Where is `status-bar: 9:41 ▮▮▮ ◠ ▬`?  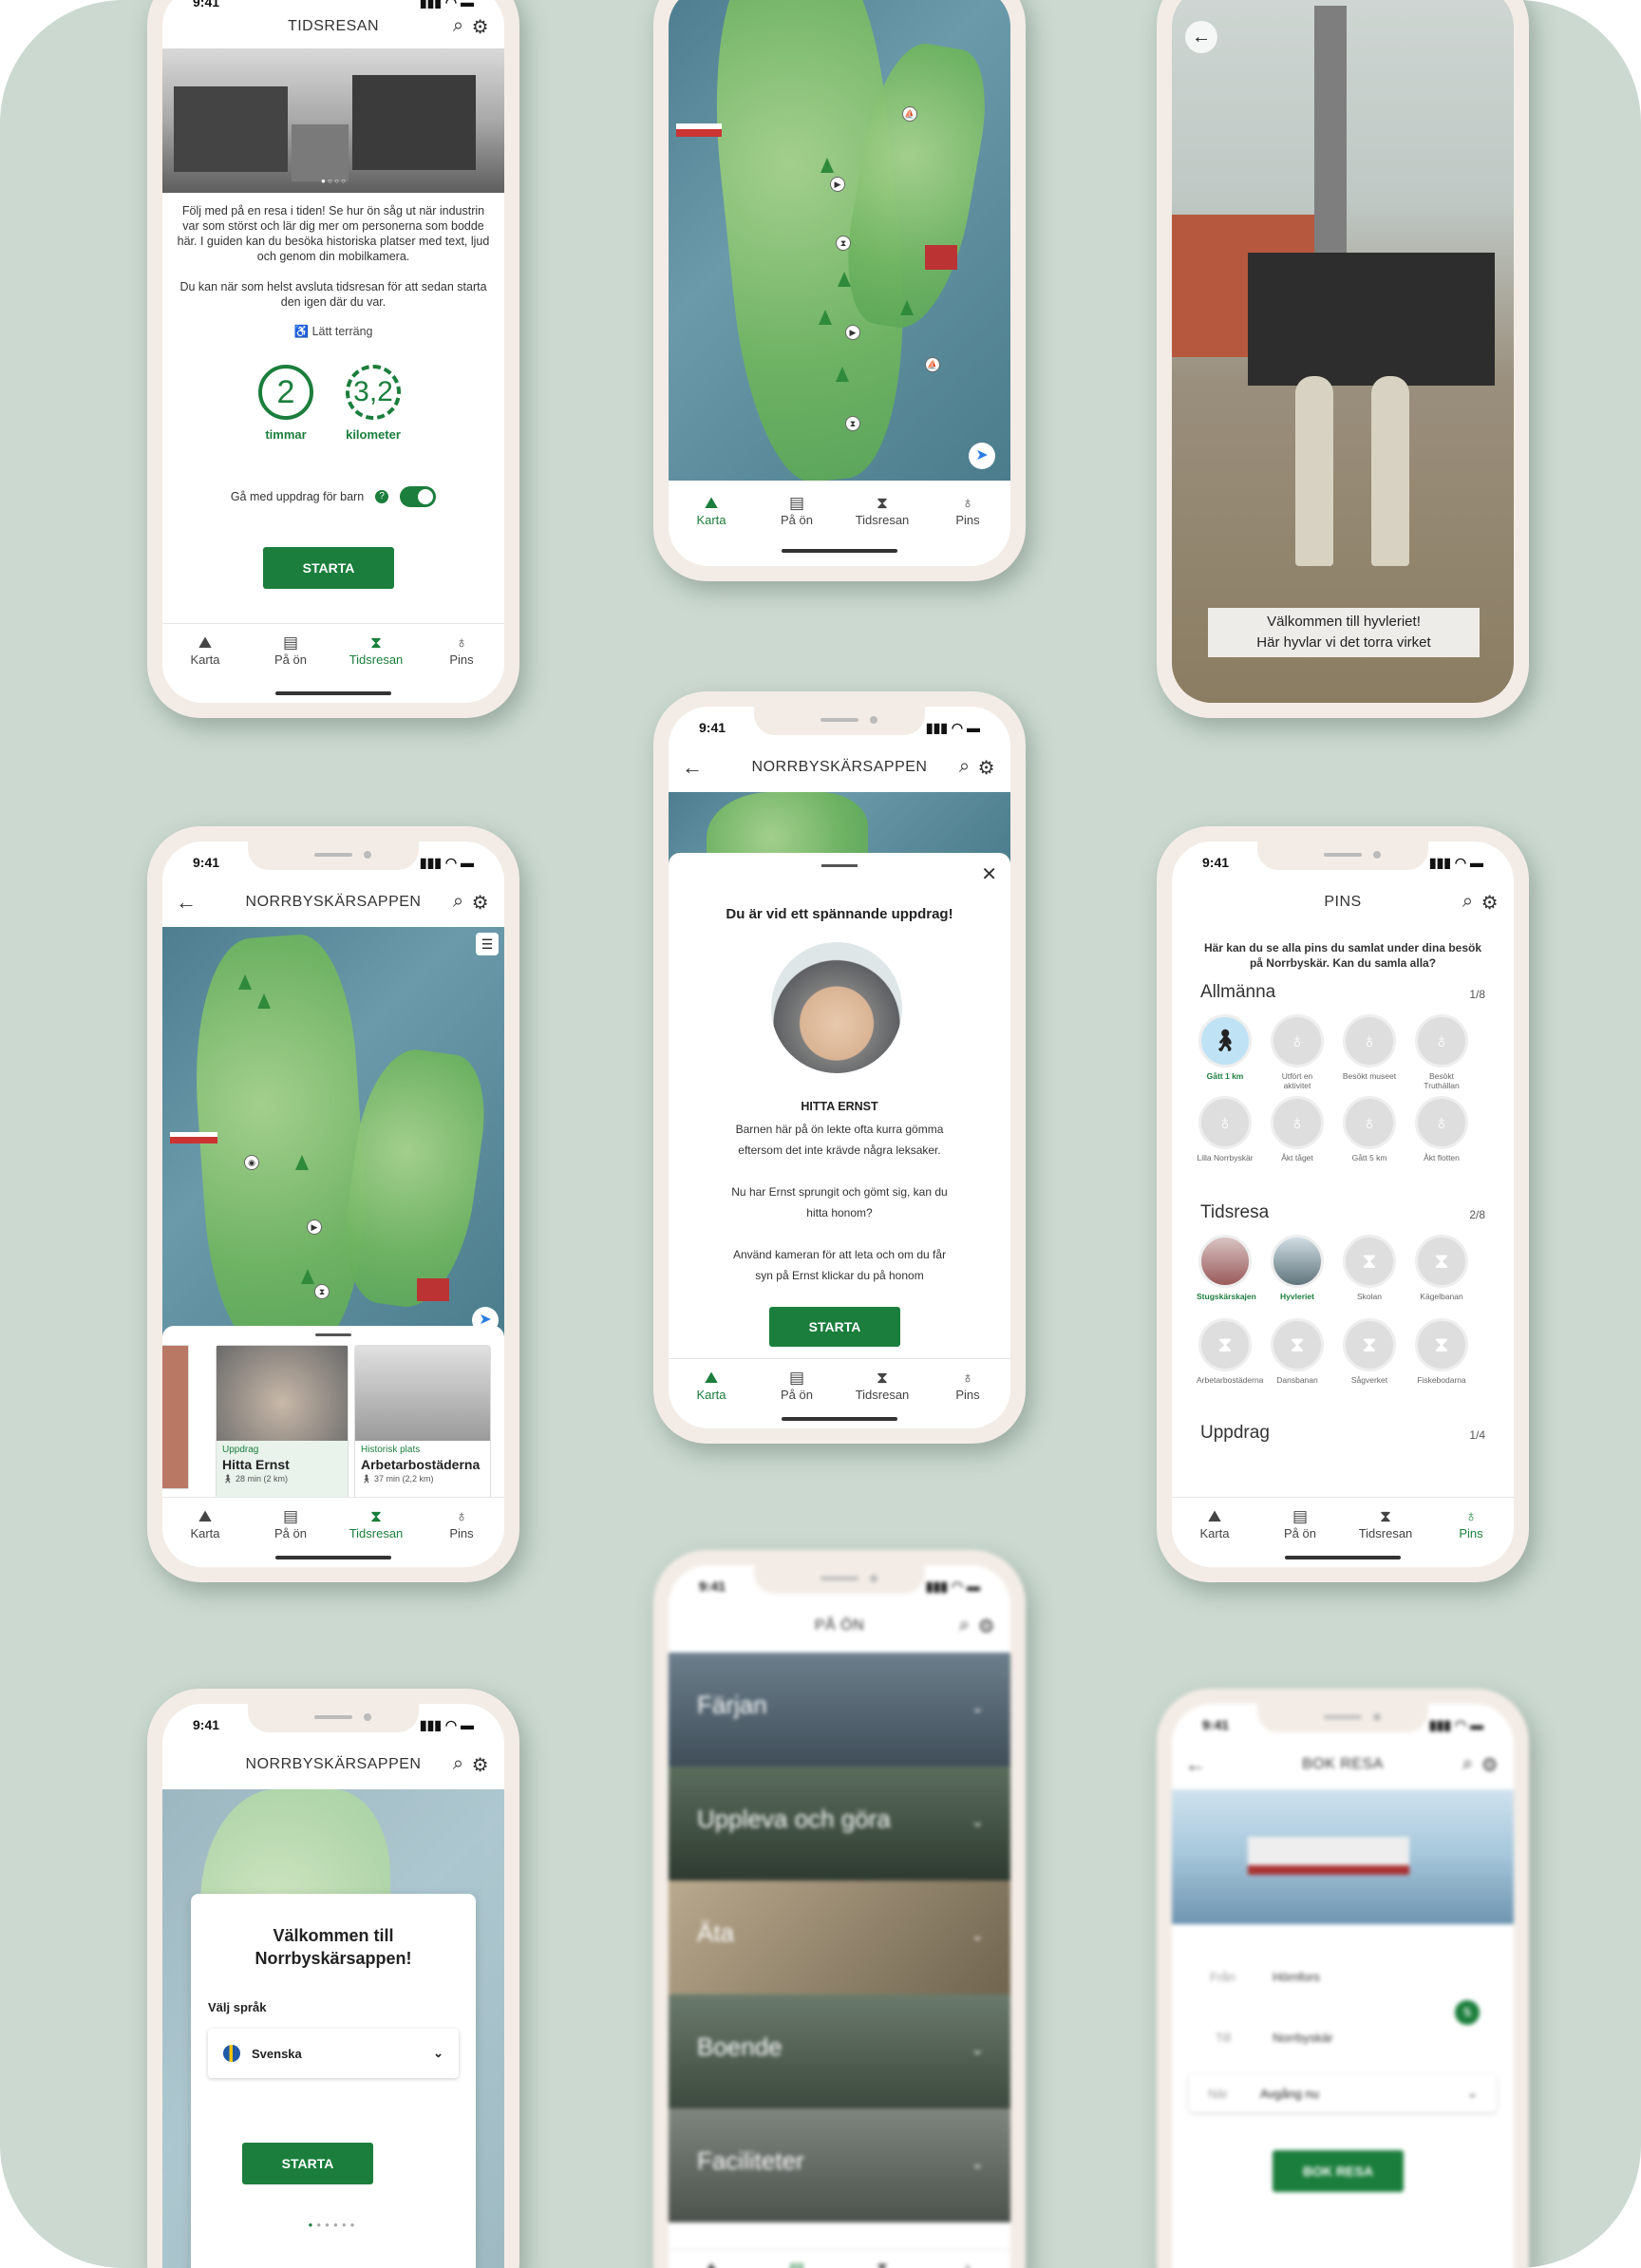 status-bar: 9:41 ▮▮▮ ◠ ▬ is located at coordinates (333, 1725).